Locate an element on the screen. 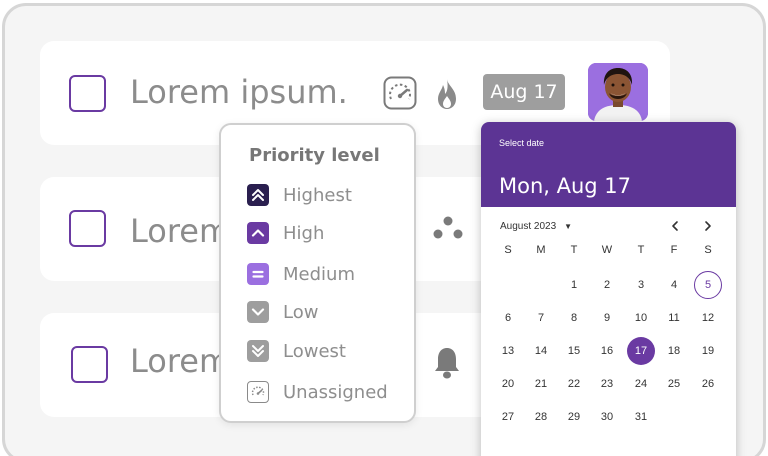 The width and height of the screenshot is (768, 456). calendar-day: 20 is located at coordinates (508, 384).